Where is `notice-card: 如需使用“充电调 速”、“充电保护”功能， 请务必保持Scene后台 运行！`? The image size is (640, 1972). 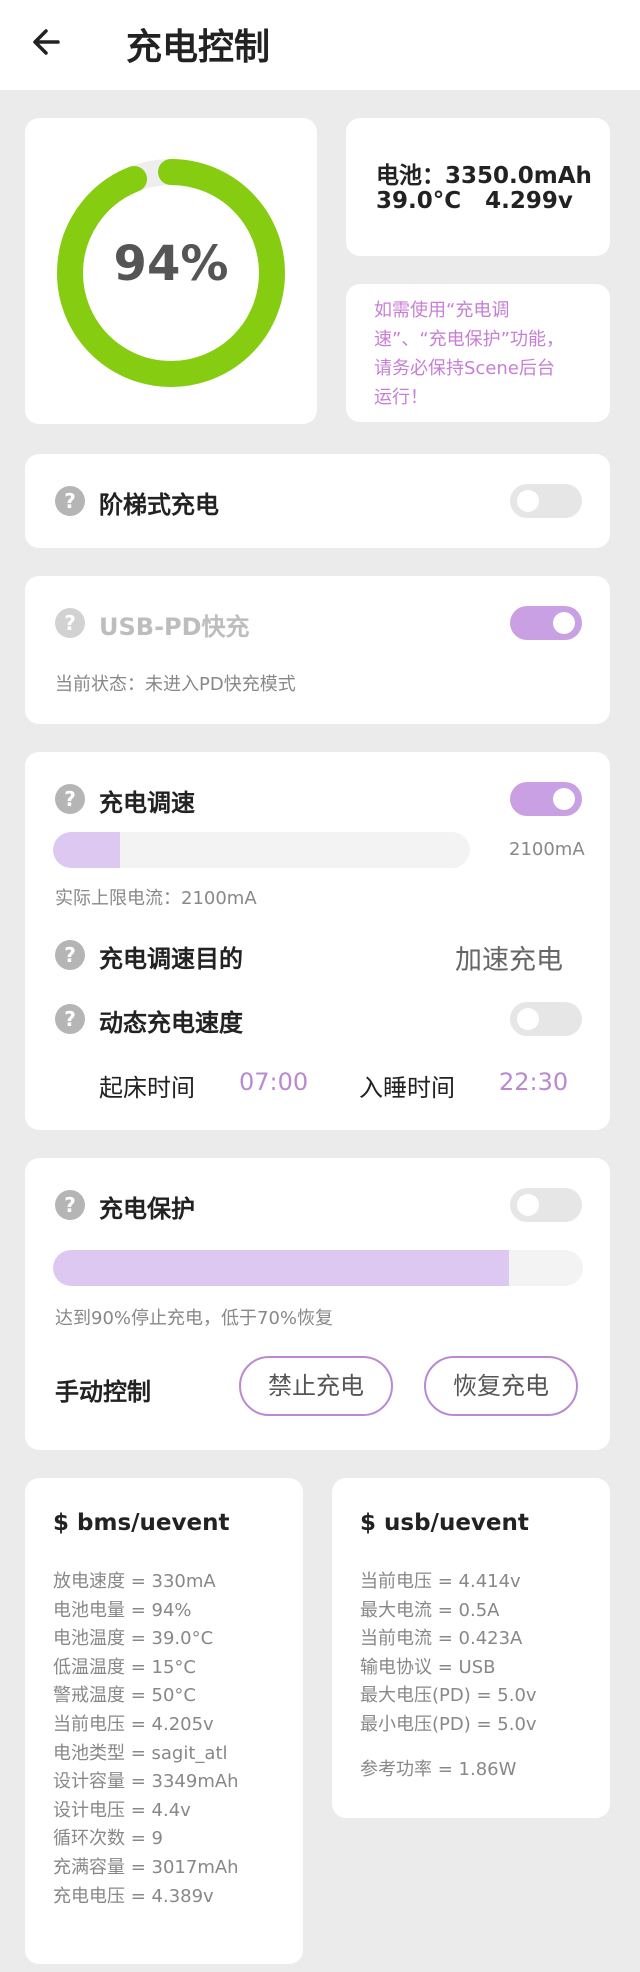
notice-card: 如需使用“充电调 速”、“充电保护”功能， 请务必保持Scene后台 运行！ is located at coordinates (478, 353).